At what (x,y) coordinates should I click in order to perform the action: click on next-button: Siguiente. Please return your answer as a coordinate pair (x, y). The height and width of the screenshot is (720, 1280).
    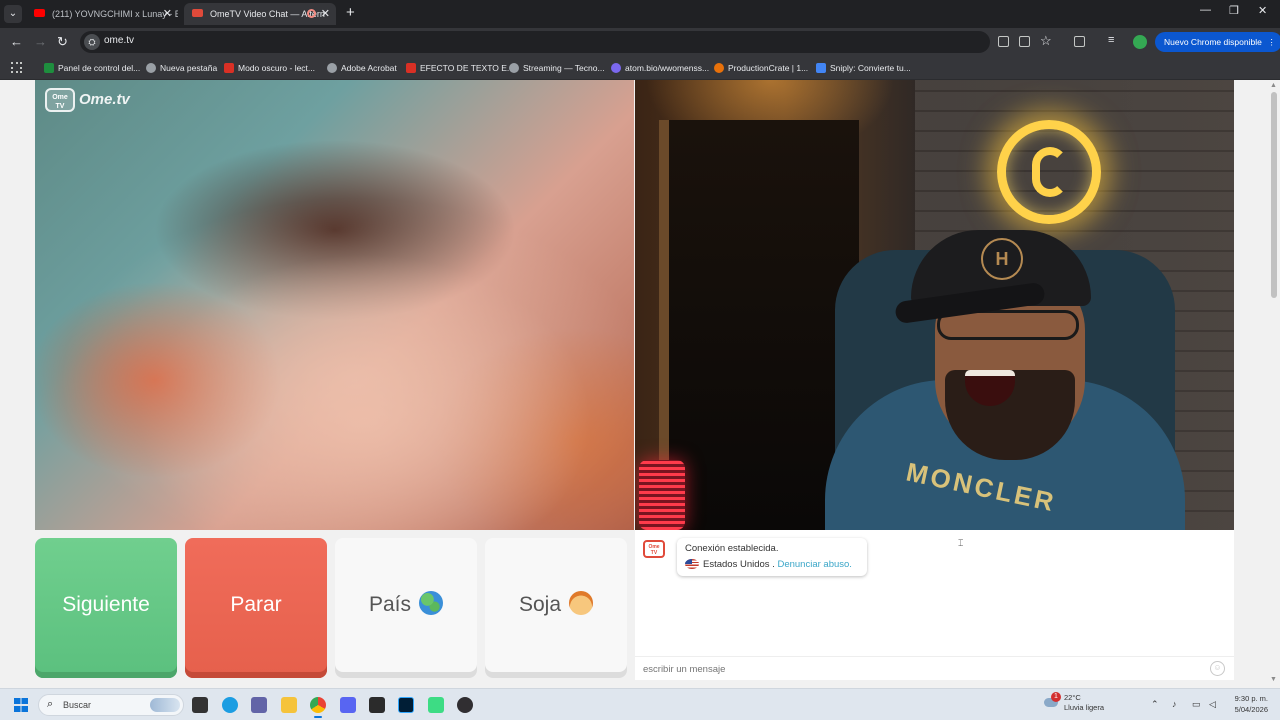
    Looking at the image, I should click on (106, 608).